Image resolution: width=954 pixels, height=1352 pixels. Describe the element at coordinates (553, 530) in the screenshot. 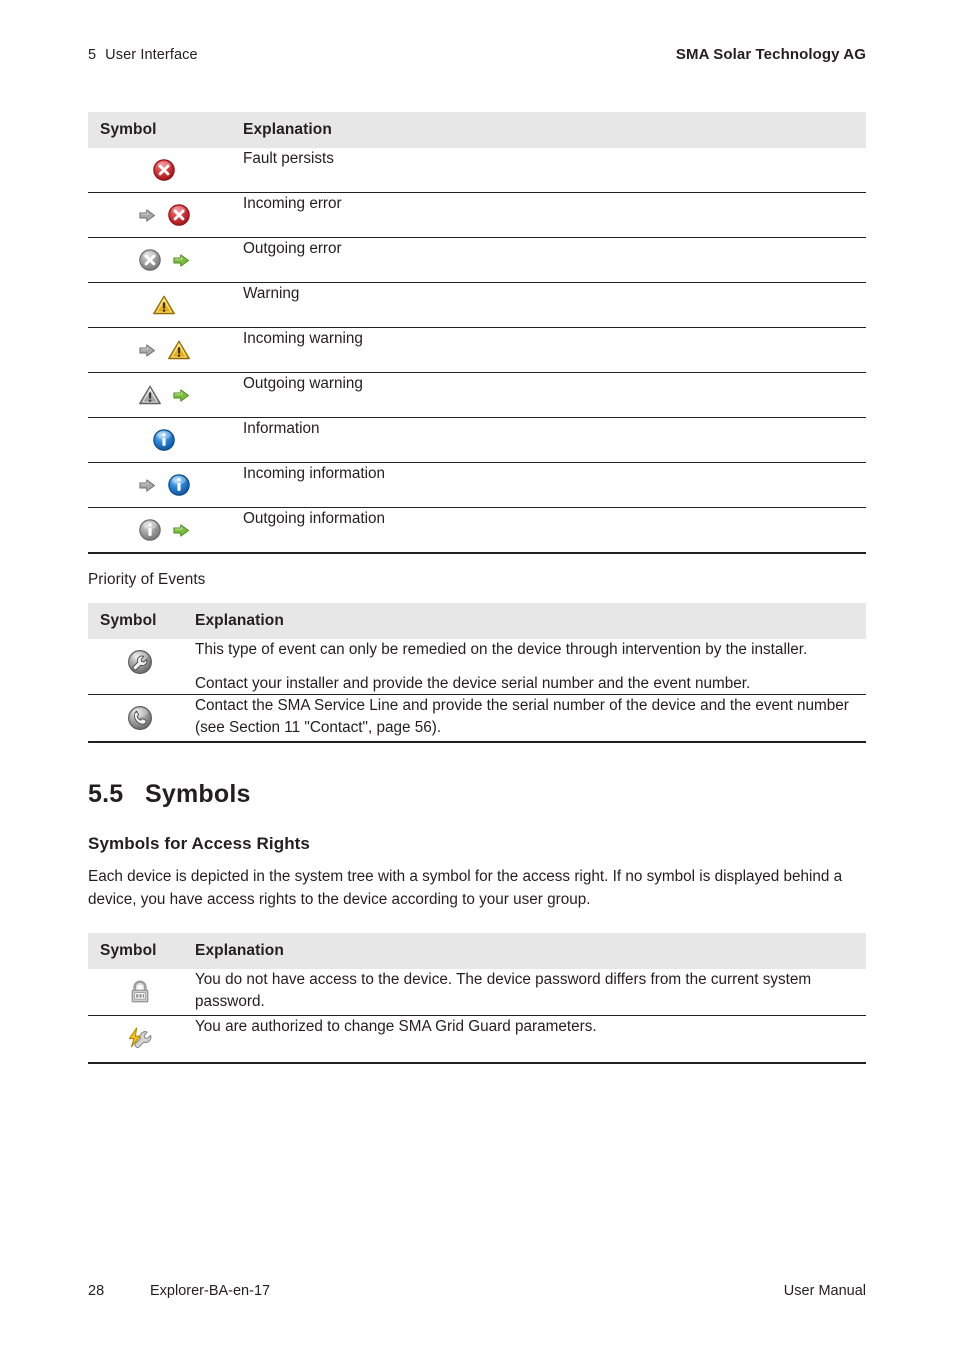

I see `explanation-cell: Outgoing information` at that location.